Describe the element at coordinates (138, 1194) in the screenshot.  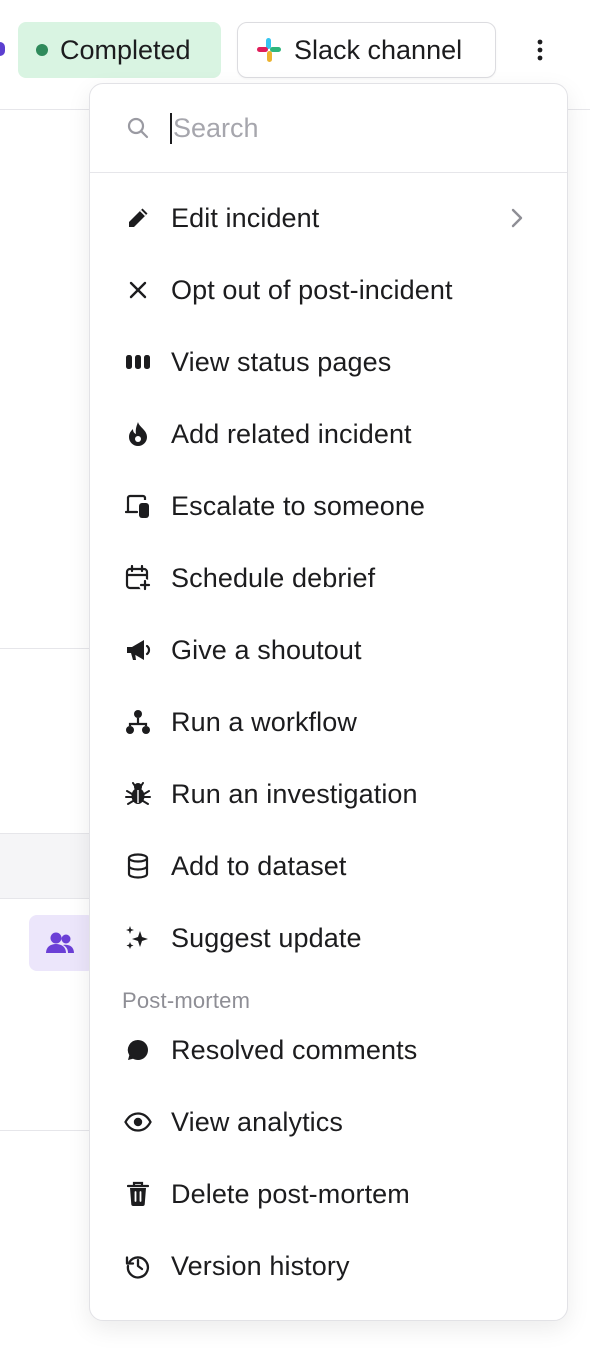
I see `trash-icon` at that location.